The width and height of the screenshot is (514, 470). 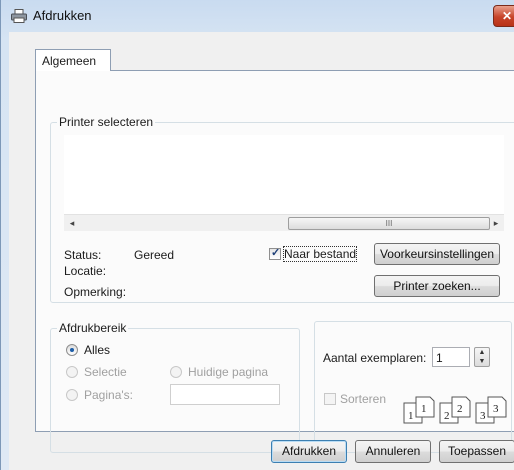 I want to click on print-to-file-label: Naar bestand, so click(x=320, y=254).